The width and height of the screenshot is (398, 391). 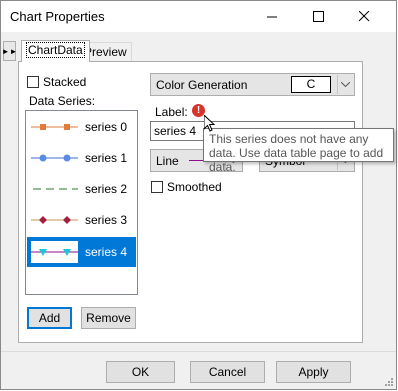 I want to click on add-button: Add, so click(x=49, y=318).